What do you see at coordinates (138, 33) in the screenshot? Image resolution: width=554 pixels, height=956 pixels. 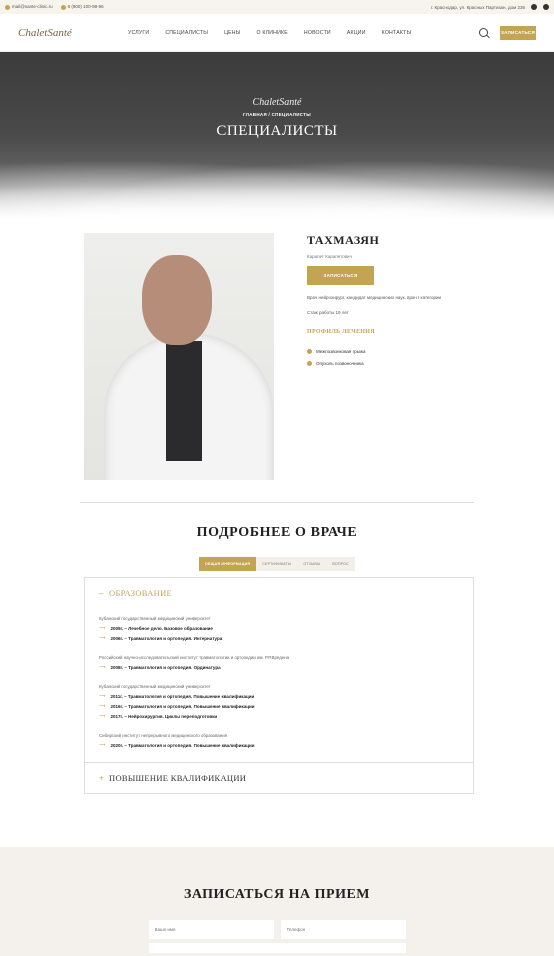 I see `nav-services: УСЛУГИ` at bounding box center [138, 33].